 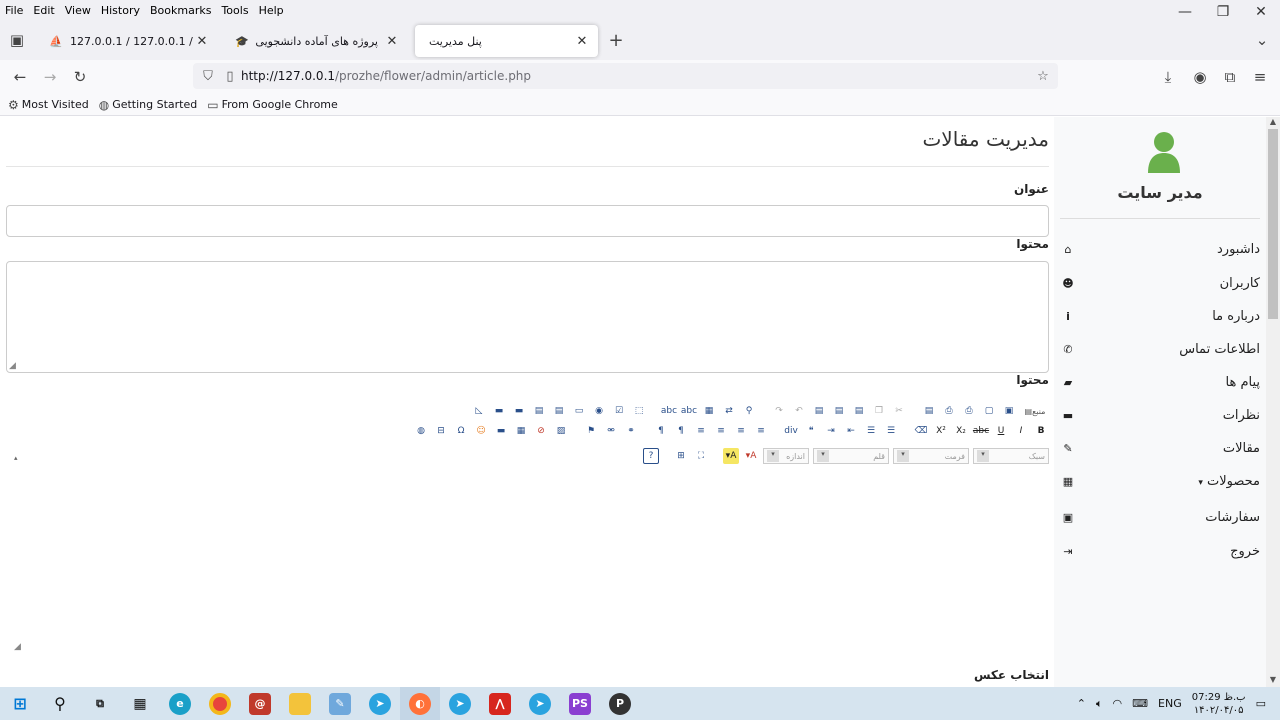 I want to click on blockquote-icon: ❝, so click(x=811, y=431).